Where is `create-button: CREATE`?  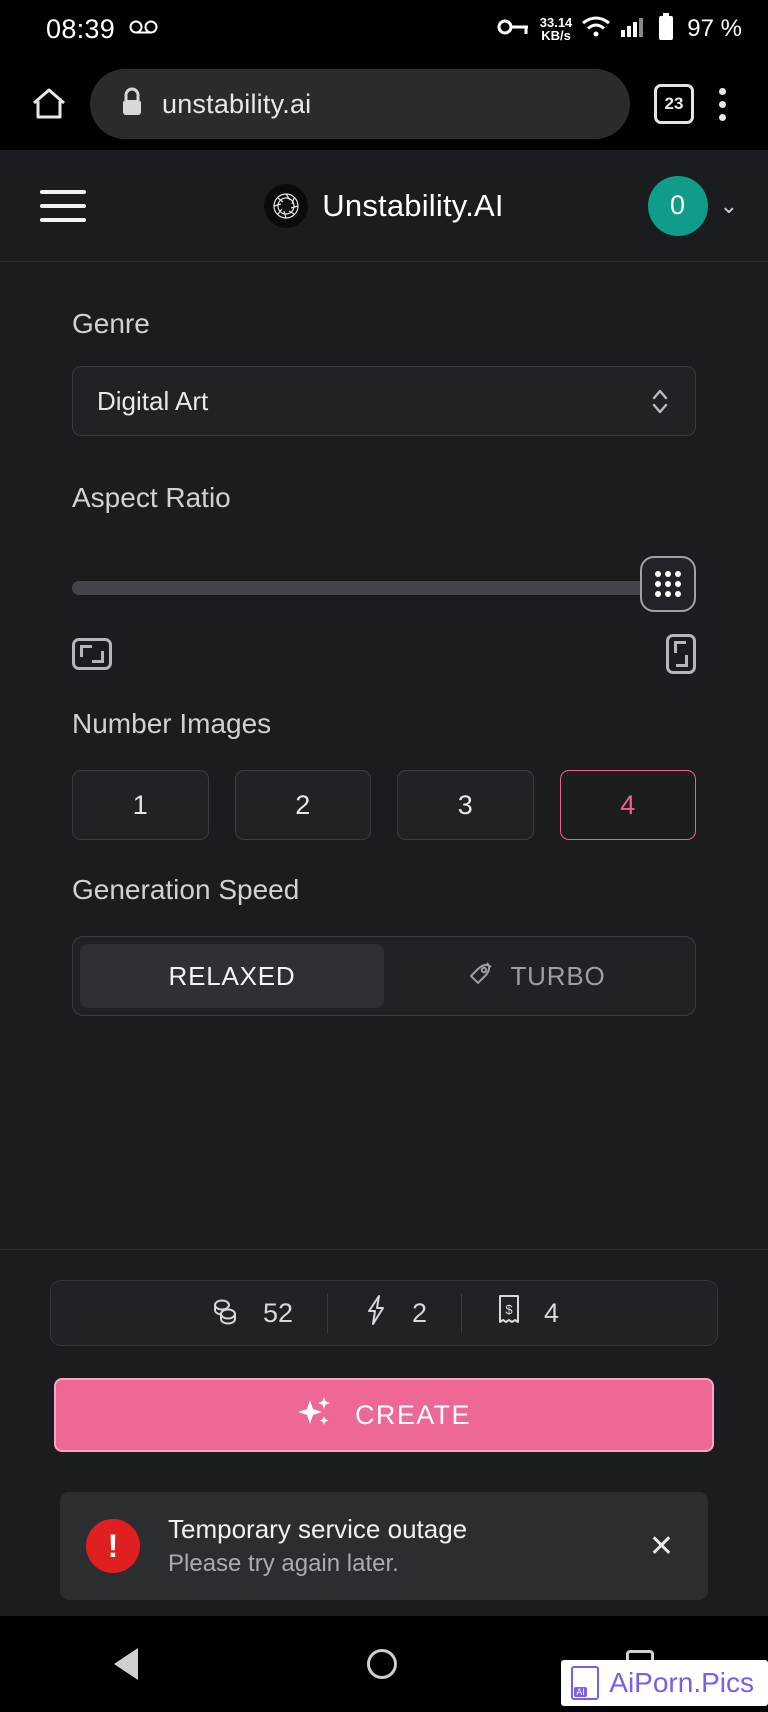
create-button: CREATE is located at coordinates (384, 1415).